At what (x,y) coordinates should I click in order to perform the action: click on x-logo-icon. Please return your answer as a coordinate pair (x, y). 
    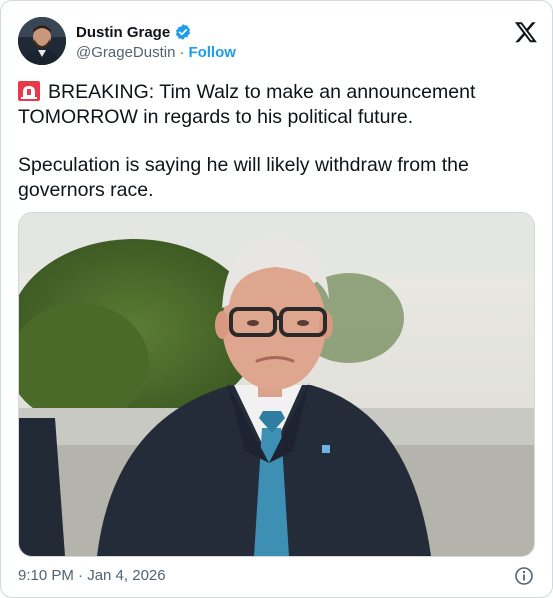
    Looking at the image, I should click on (526, 32).